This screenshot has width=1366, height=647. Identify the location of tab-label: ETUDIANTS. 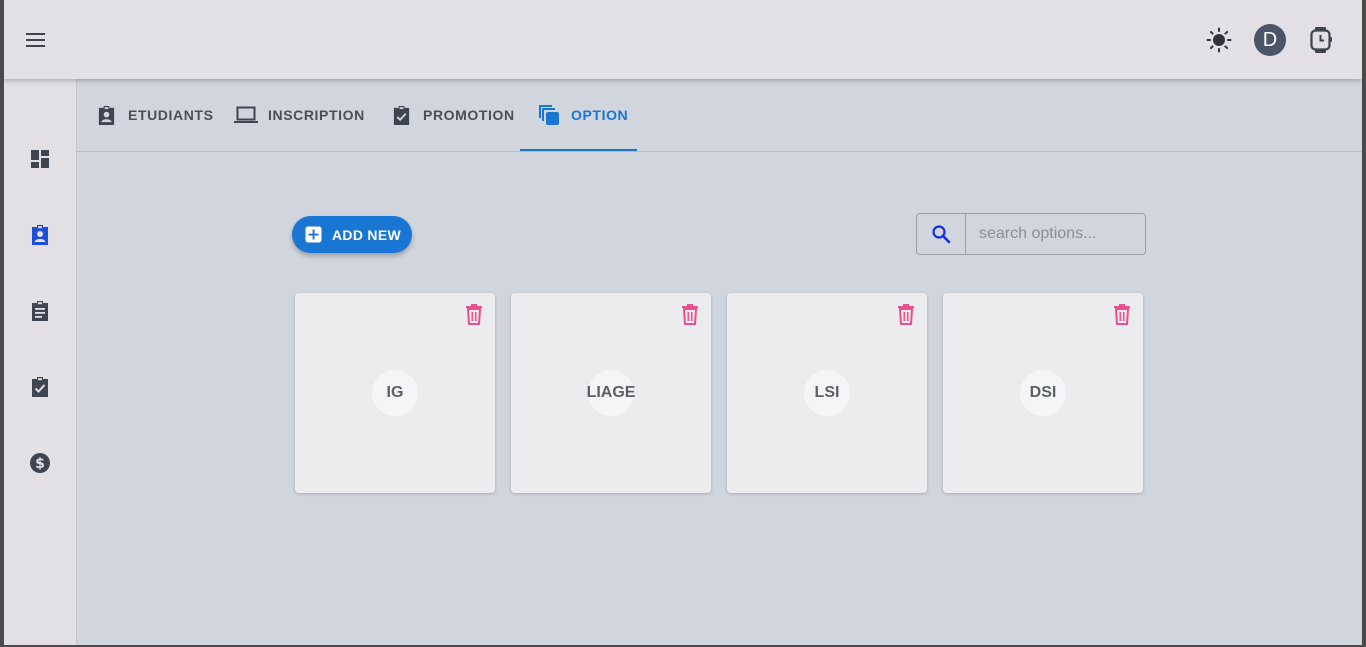
(171, 115).